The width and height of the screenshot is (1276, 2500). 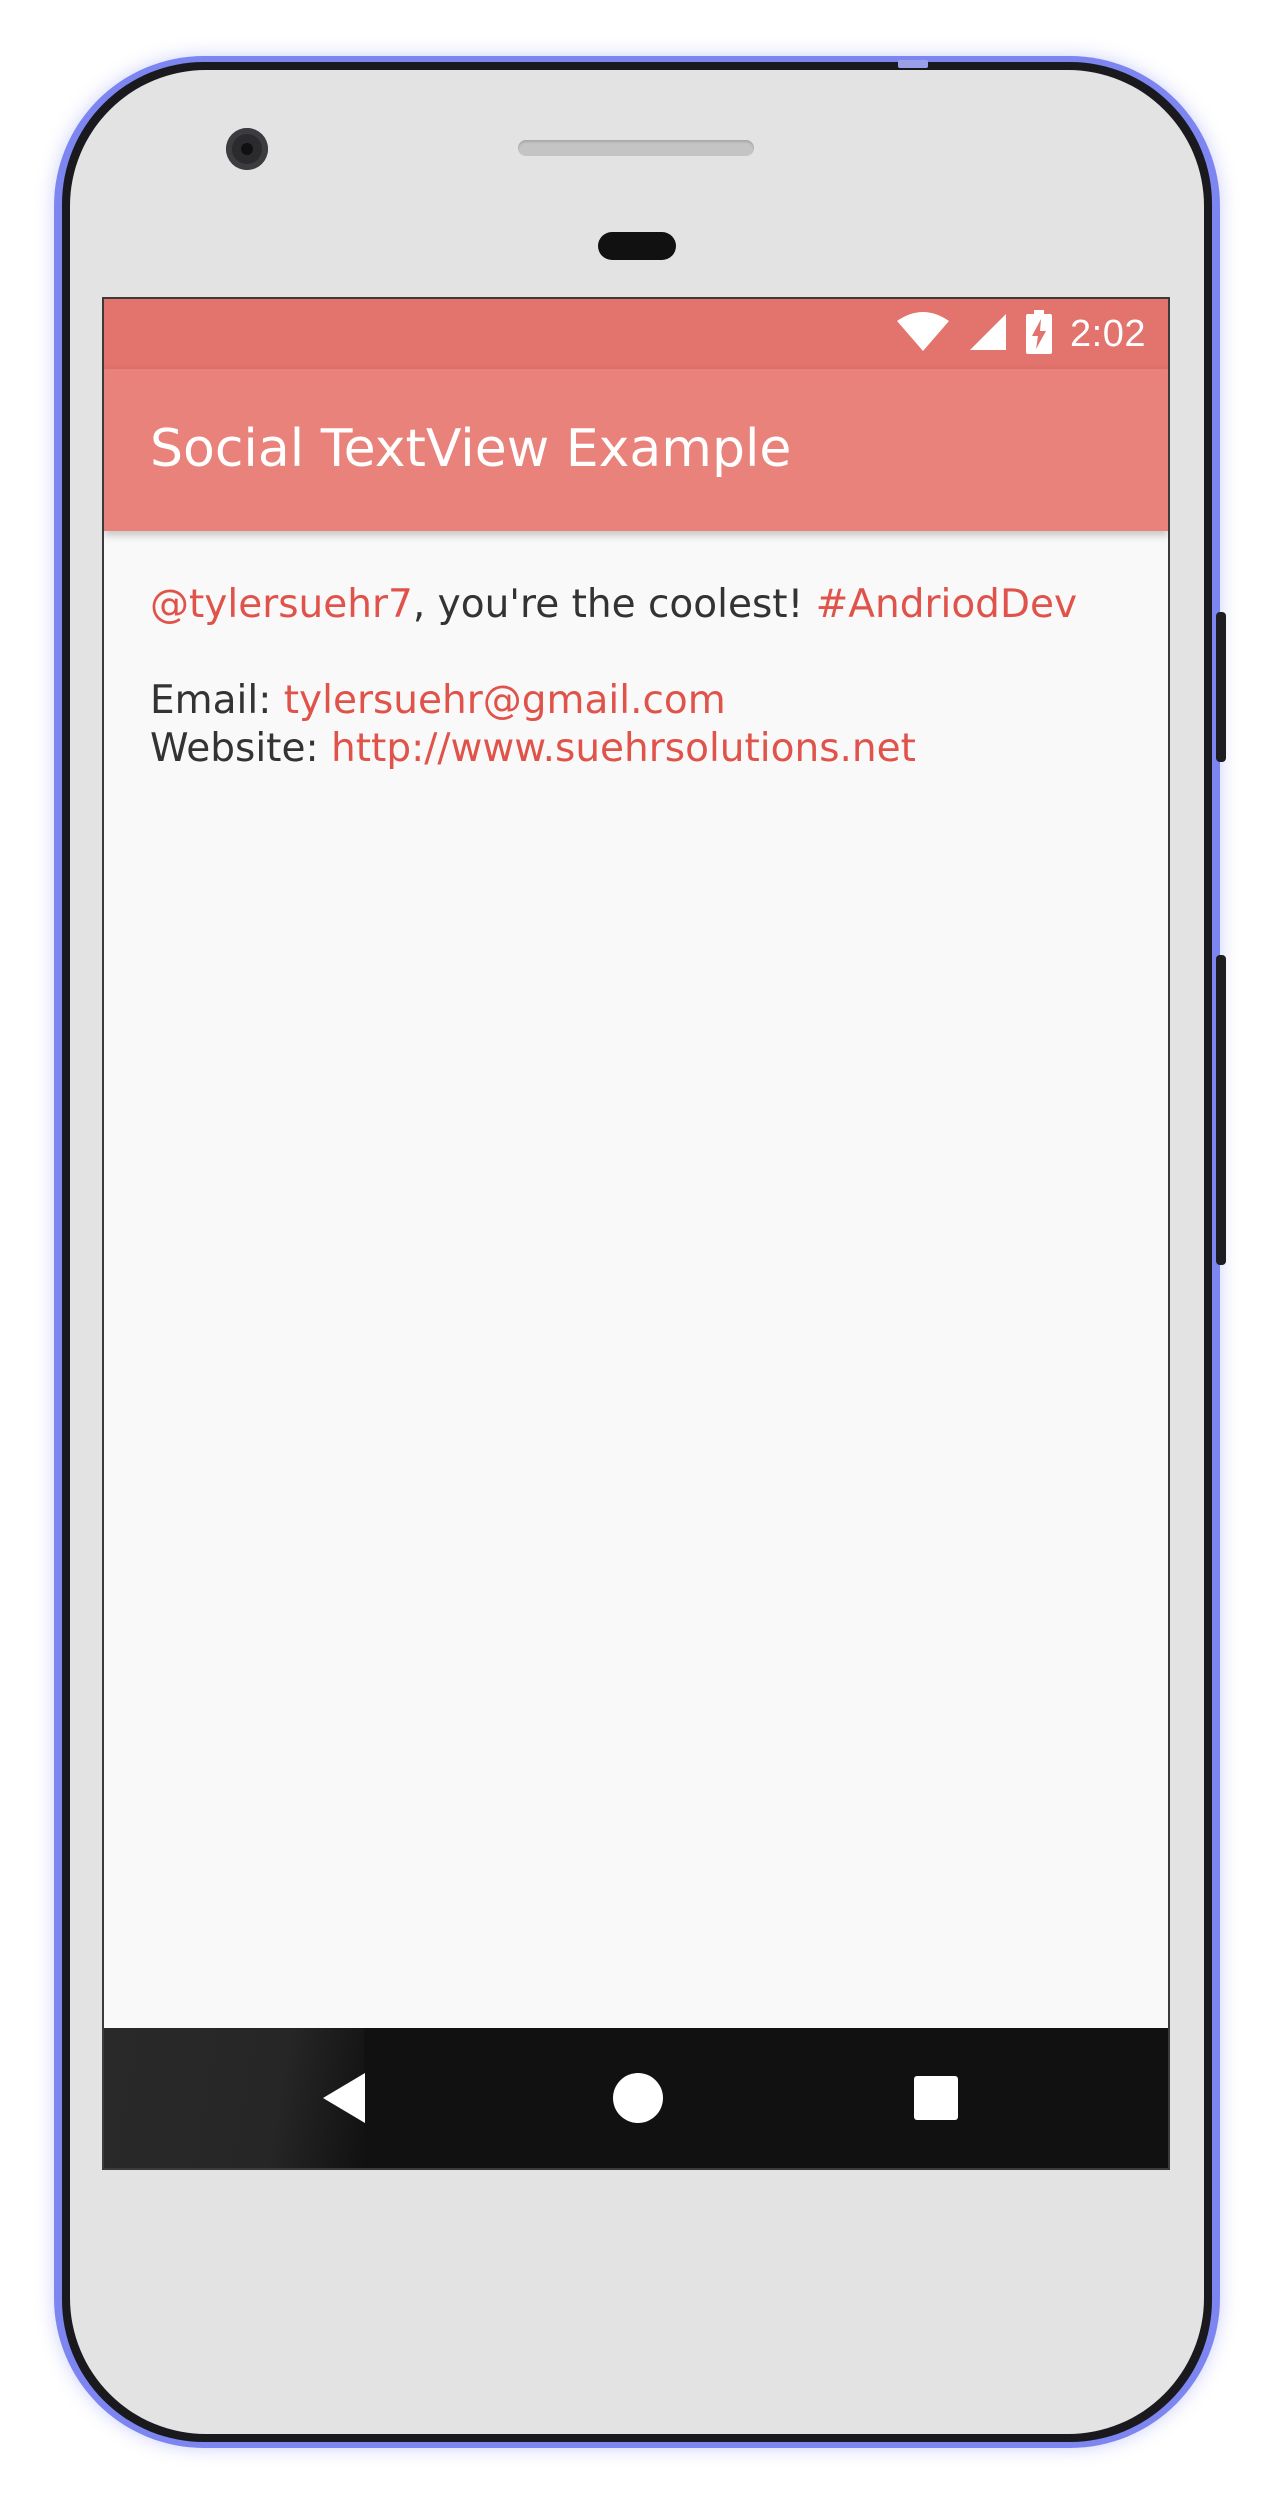 I want to click on cell-signal-icon, so click(x=988, y=334).